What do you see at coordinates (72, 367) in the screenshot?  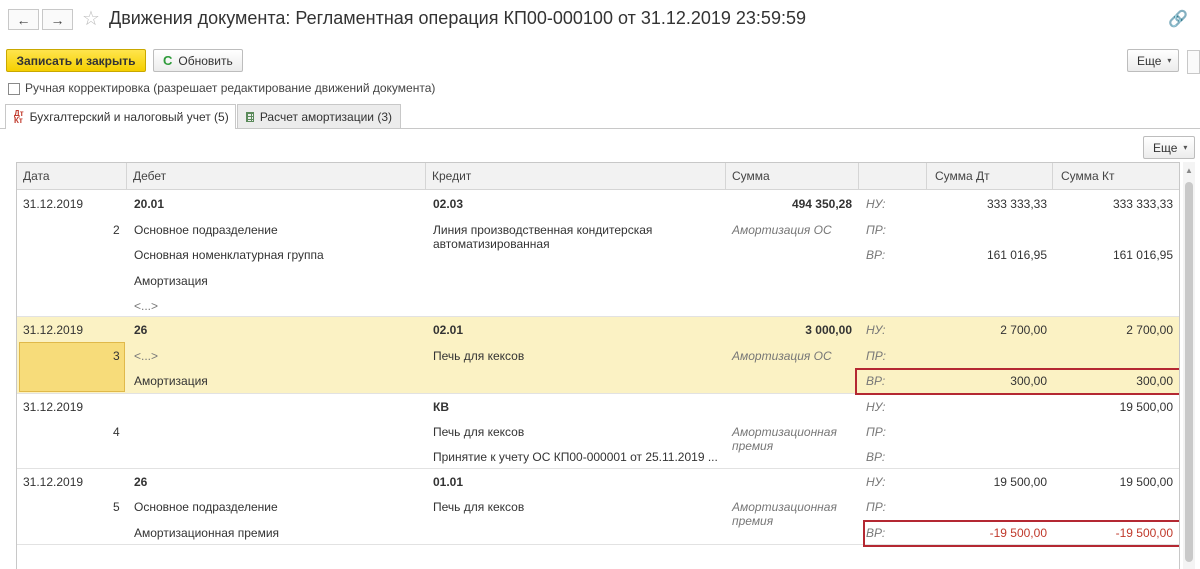 I see `selected-cell` at bounding box center [72, 367].